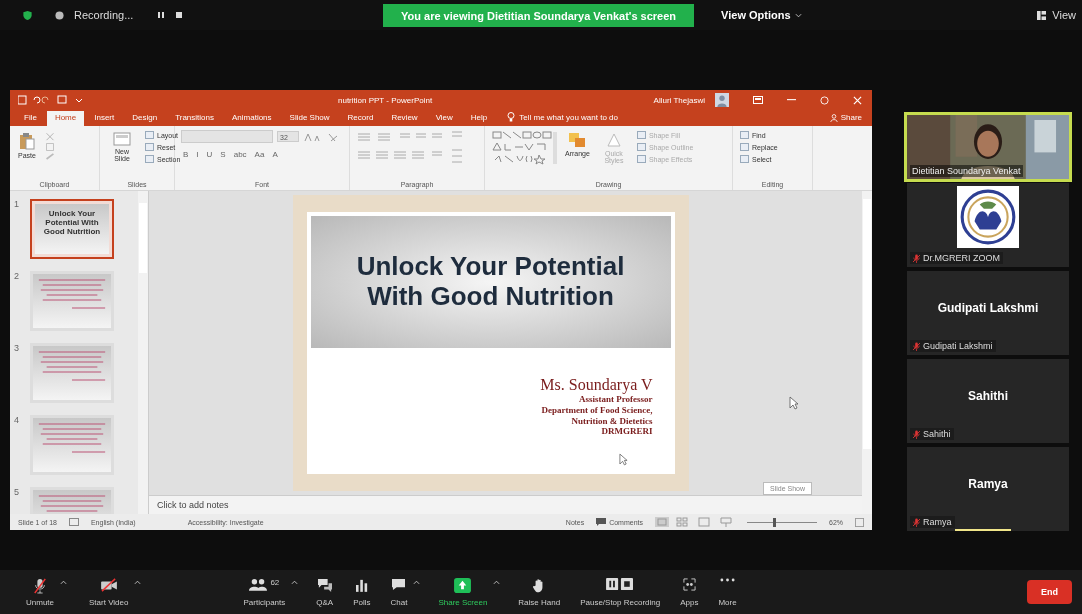 This screenshot has height=614, width=1082. Describe the element at coordinates (17, 421) in the screenshot. I see `slide-number: 4` at that location.